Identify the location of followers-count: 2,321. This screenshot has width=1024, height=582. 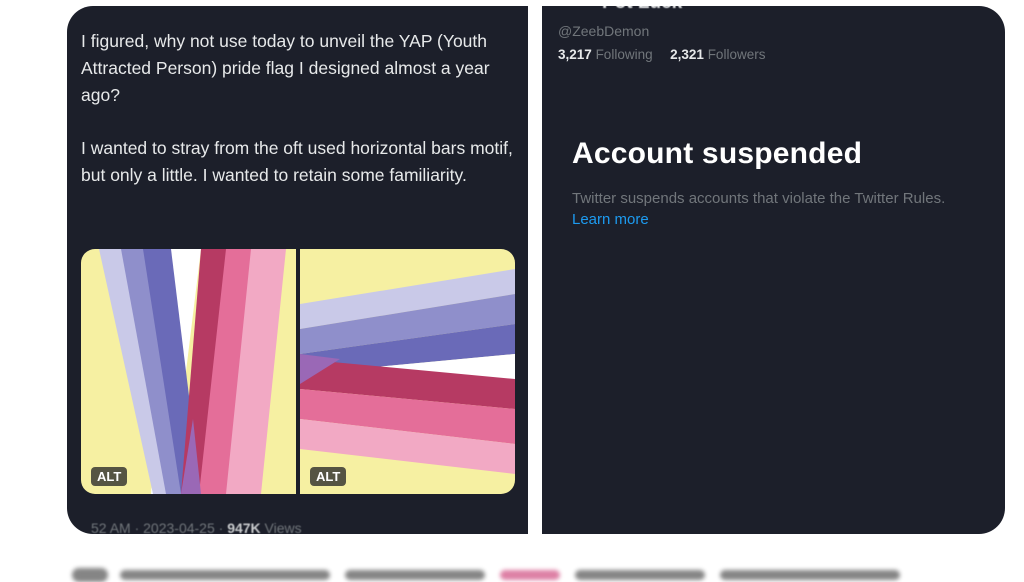
(687, 54).